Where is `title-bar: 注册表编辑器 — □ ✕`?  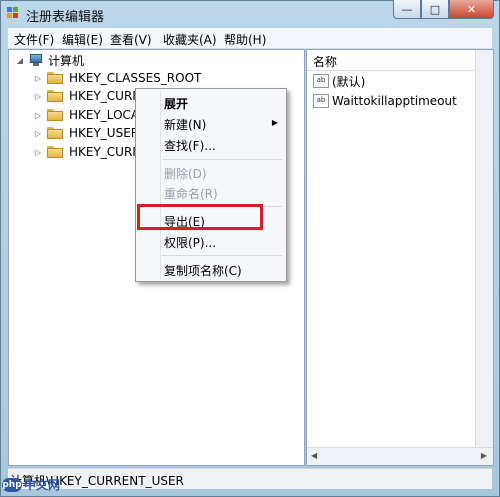
title-bar: 注册表编辑器 — □ ✕ is located at coordinates (250, 14).